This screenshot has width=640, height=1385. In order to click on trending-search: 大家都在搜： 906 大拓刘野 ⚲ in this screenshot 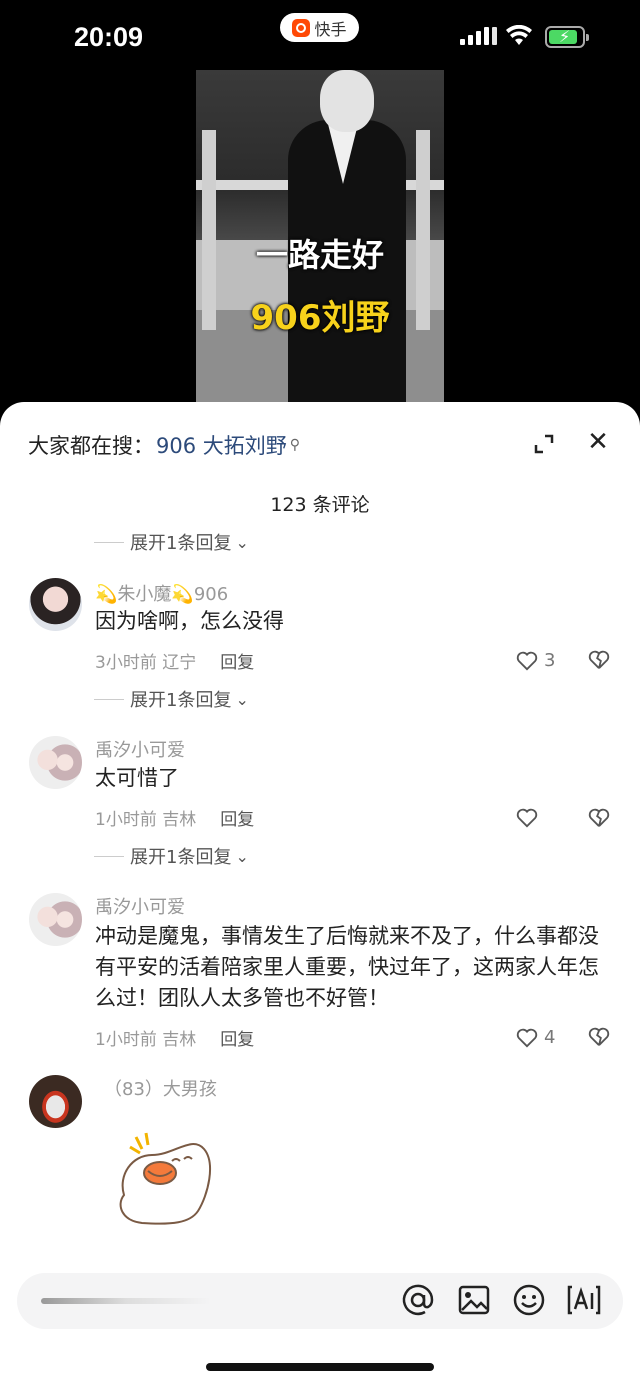, I will do `click(164, 445)`.